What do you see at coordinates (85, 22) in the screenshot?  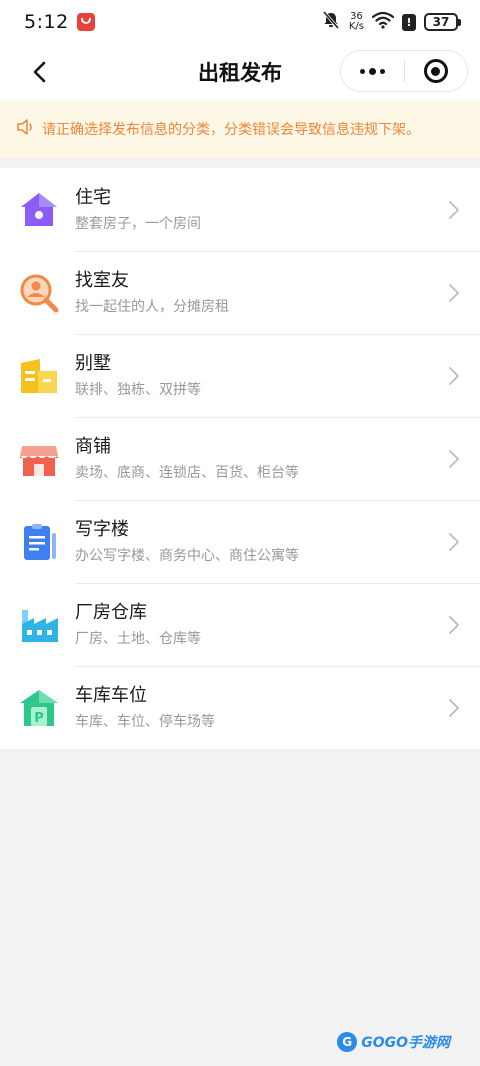 I see `app-badge-icon` at bounding box center [85, 22].